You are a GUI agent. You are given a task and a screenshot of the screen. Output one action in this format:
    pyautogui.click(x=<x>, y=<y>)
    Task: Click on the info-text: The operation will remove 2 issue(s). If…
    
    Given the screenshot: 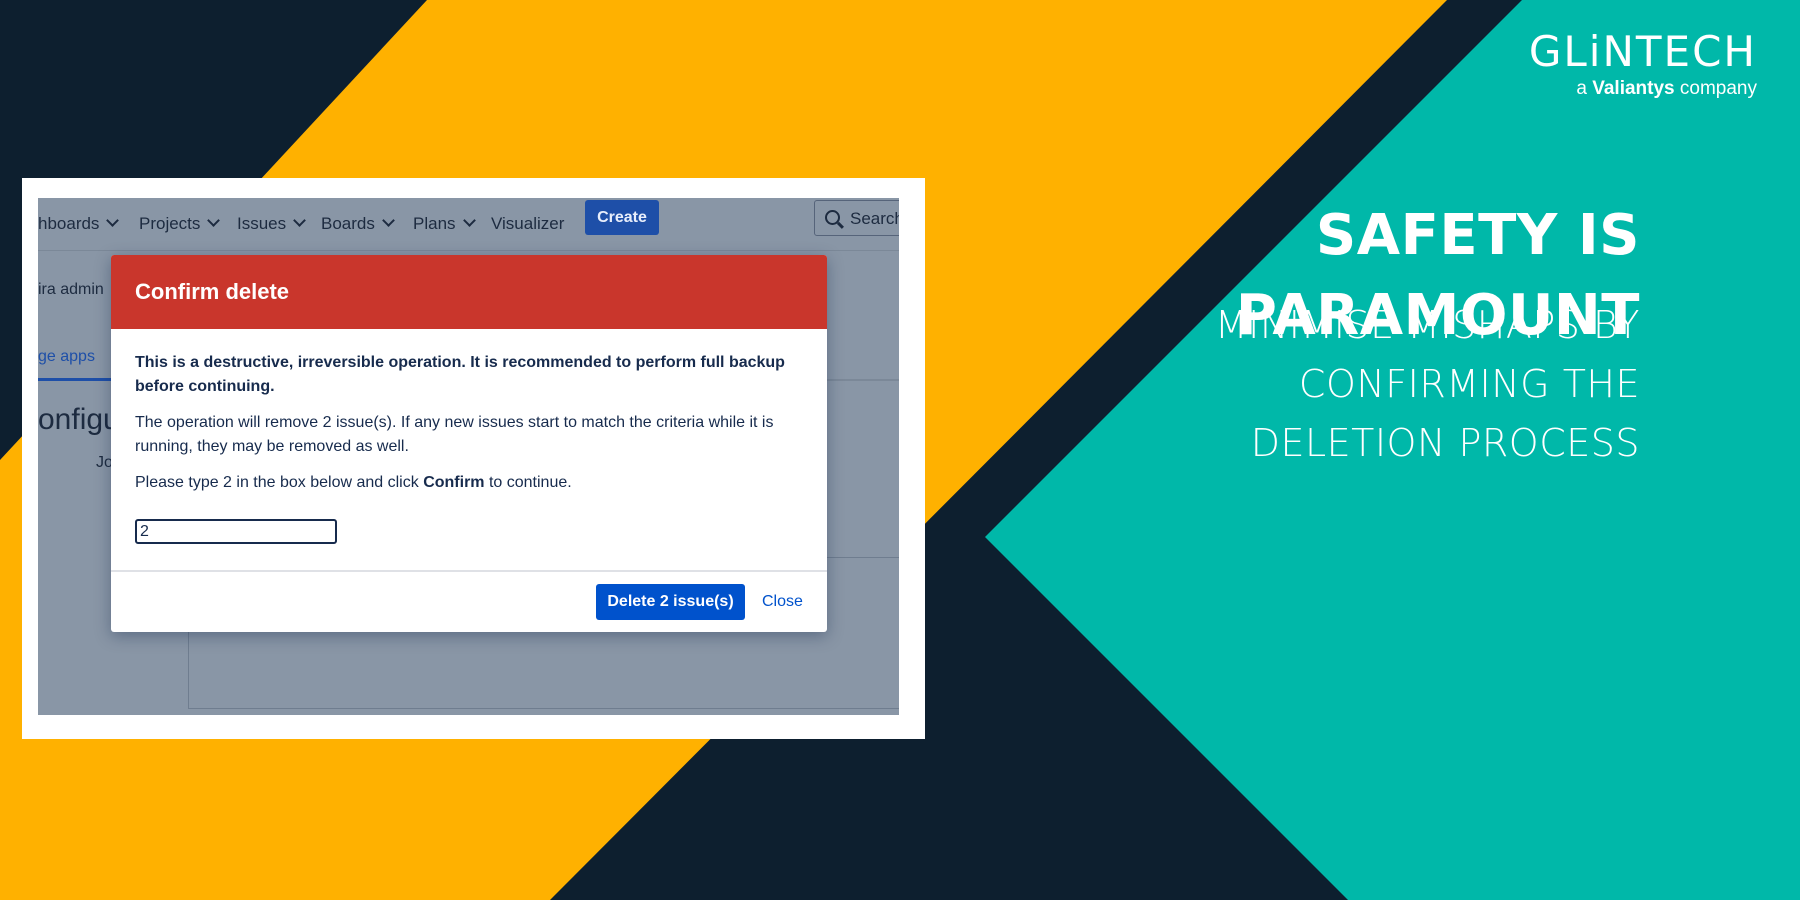 What is the action you would take?
    pyautogui.click(x=454, y=434)
    